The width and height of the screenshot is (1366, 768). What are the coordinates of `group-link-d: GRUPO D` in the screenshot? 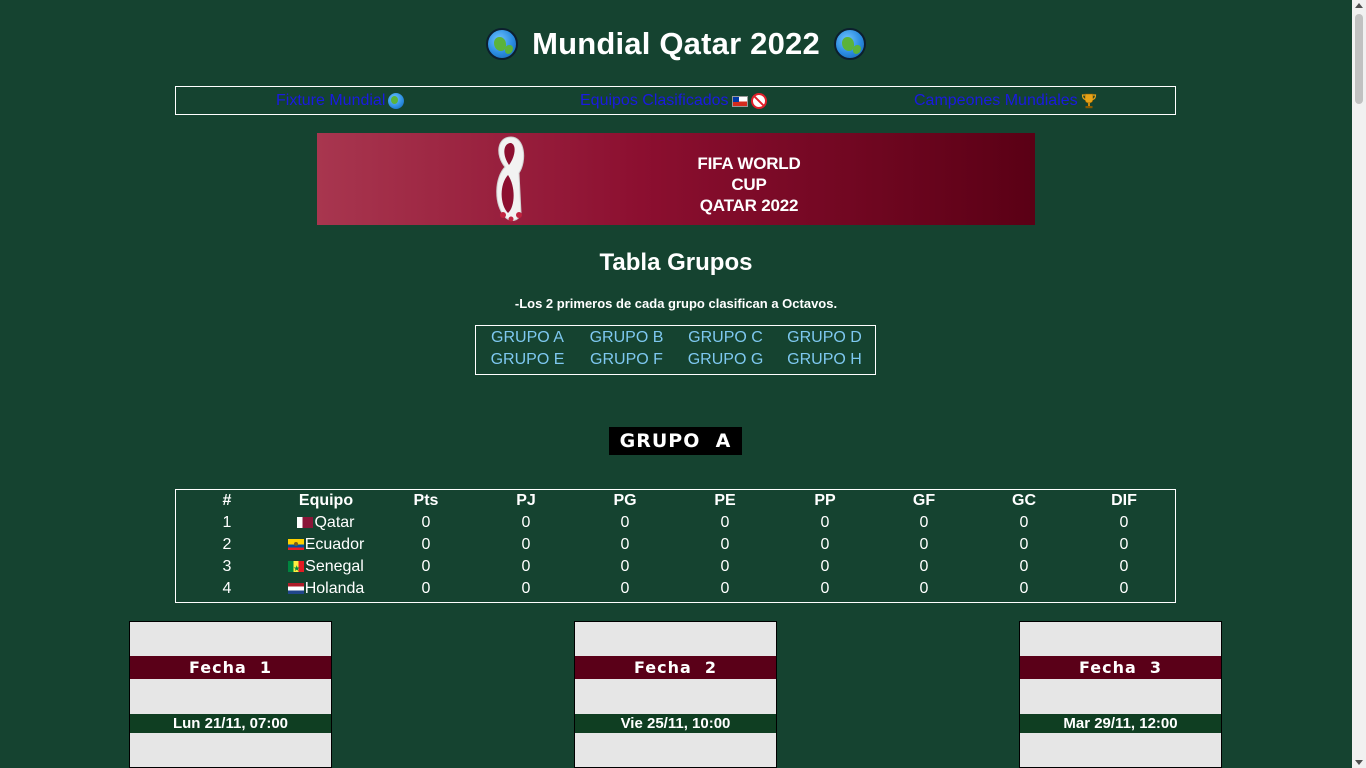 It's located at (824, 338).